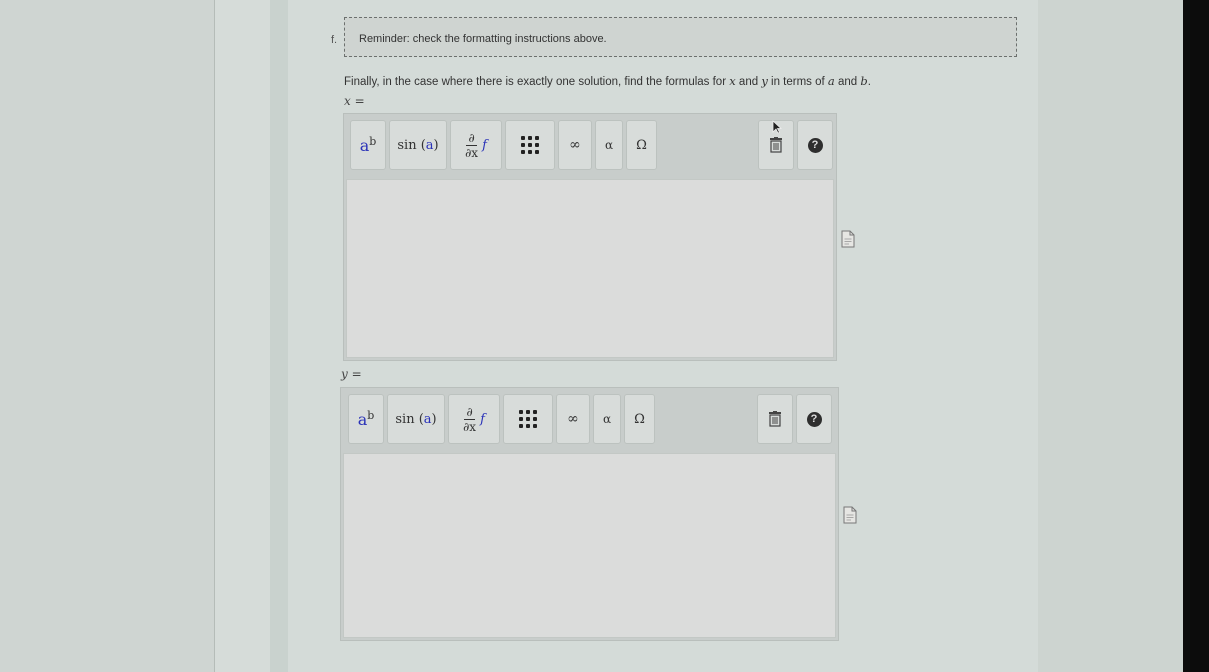  What do you see at coordinates (242, 336) in the screenshot?
I see `gutter` at bounding box center [242, 336].